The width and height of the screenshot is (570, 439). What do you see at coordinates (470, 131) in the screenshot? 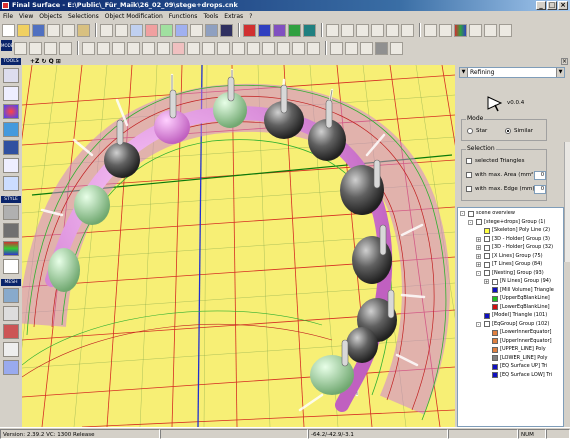
I see `mode-star-radio` at bounding box center [470, 131].